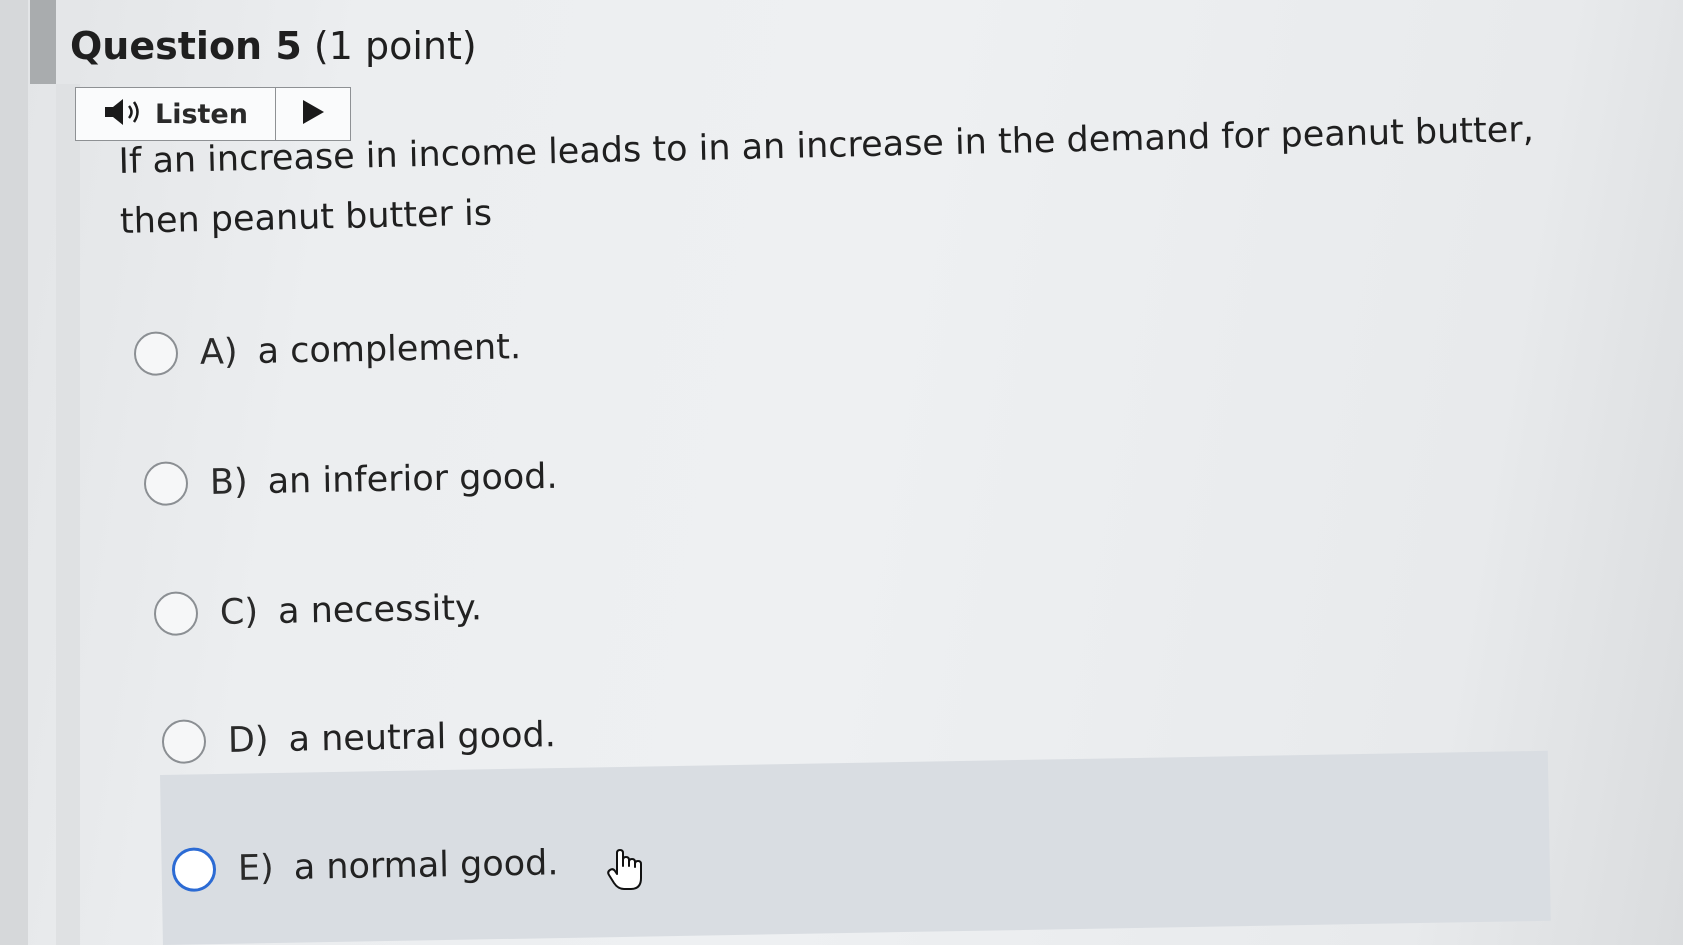  I want to click on option-b: B) an inferior good., so click(350, 480).